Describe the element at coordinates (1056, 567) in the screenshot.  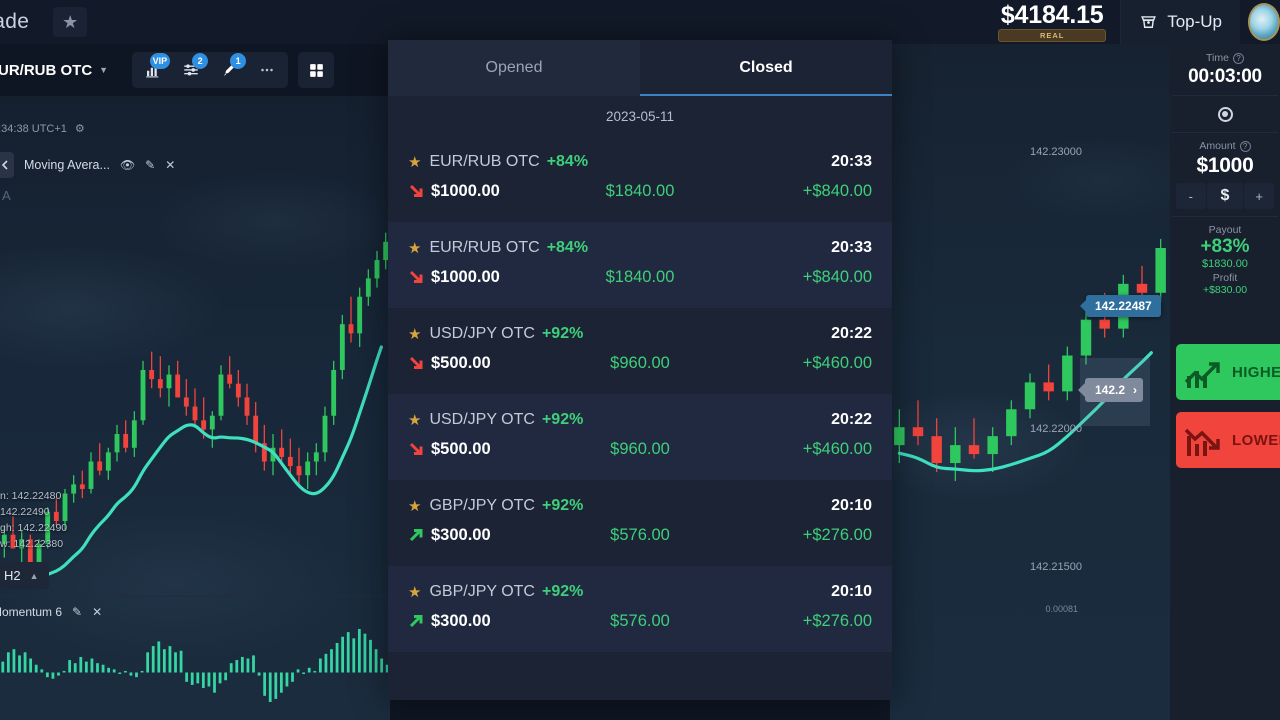
I see `price-tick: 142.21500` at that location.